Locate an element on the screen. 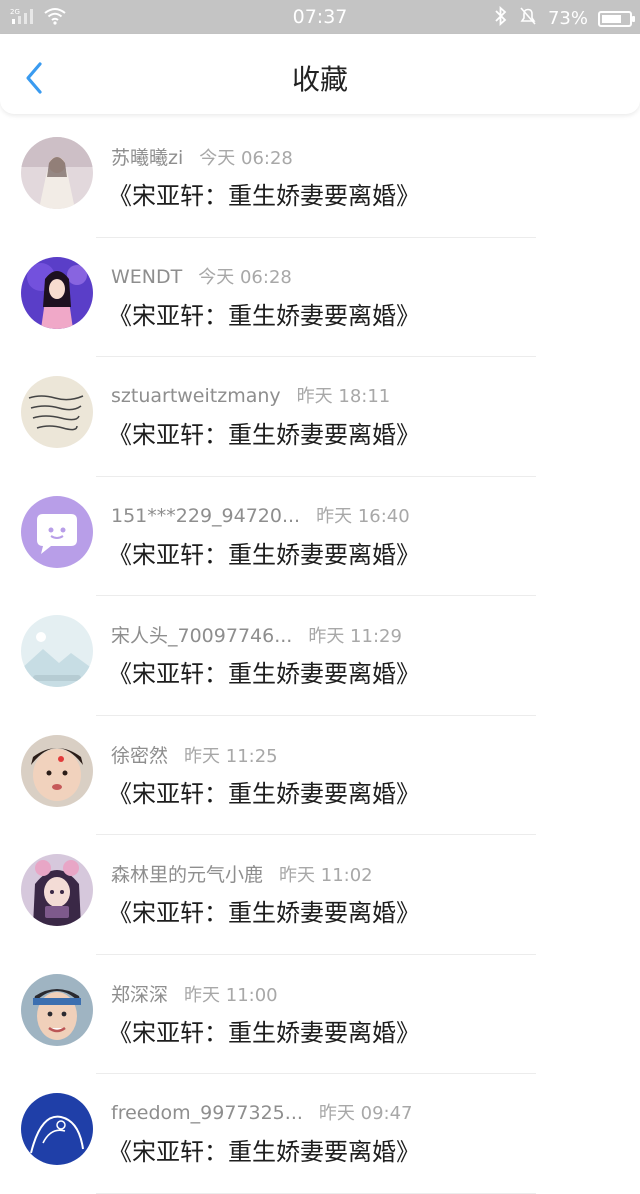 The height and width of the screenshot is (1194, 640). list-item: 苏曦曦zi 今天 06:28 《宋亚轩：重生娇妻要离婚》 is located at coordinates (320, 178).